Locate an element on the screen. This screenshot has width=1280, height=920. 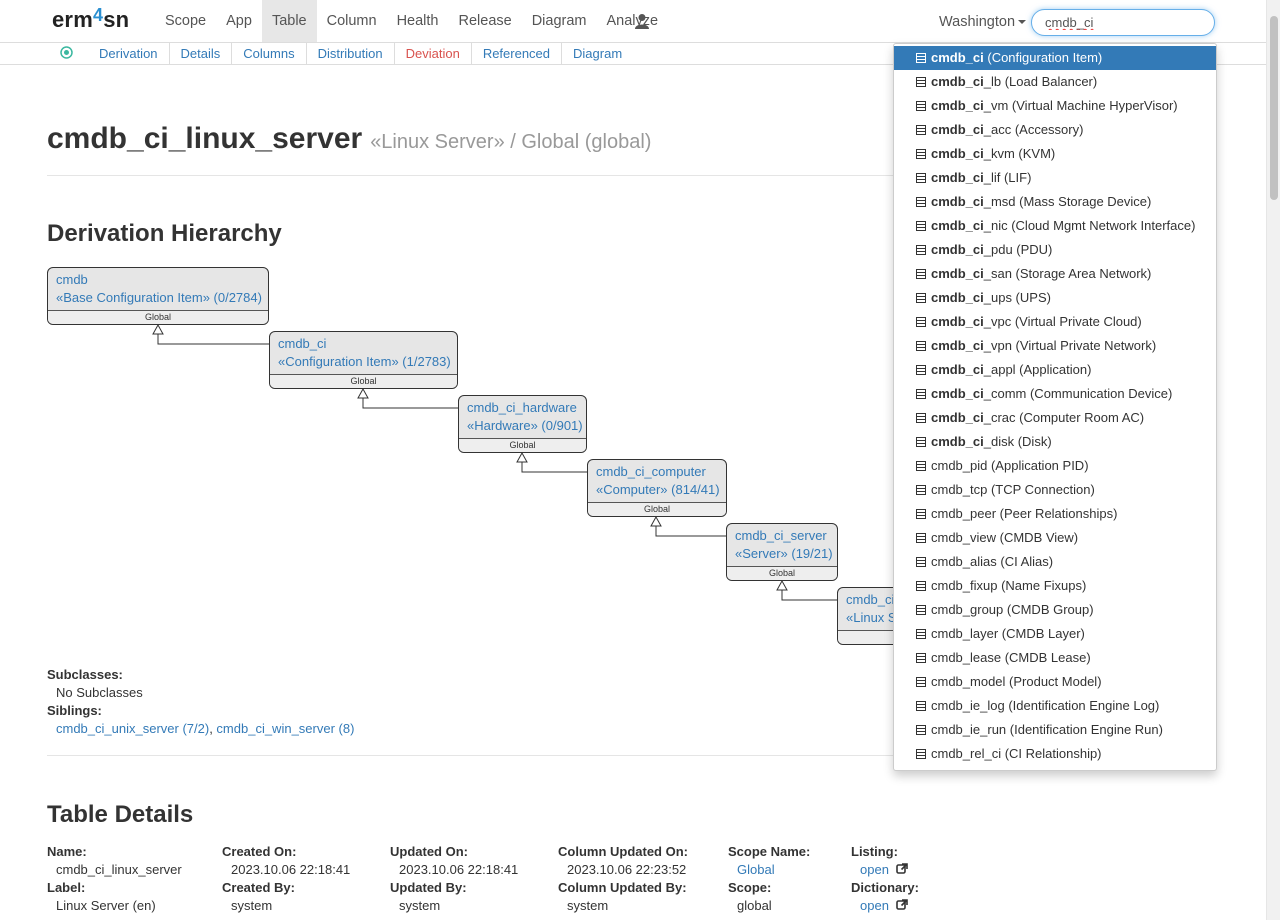
suggestion-text: _acc (Accessory) is located at coordinates (1033, 129).